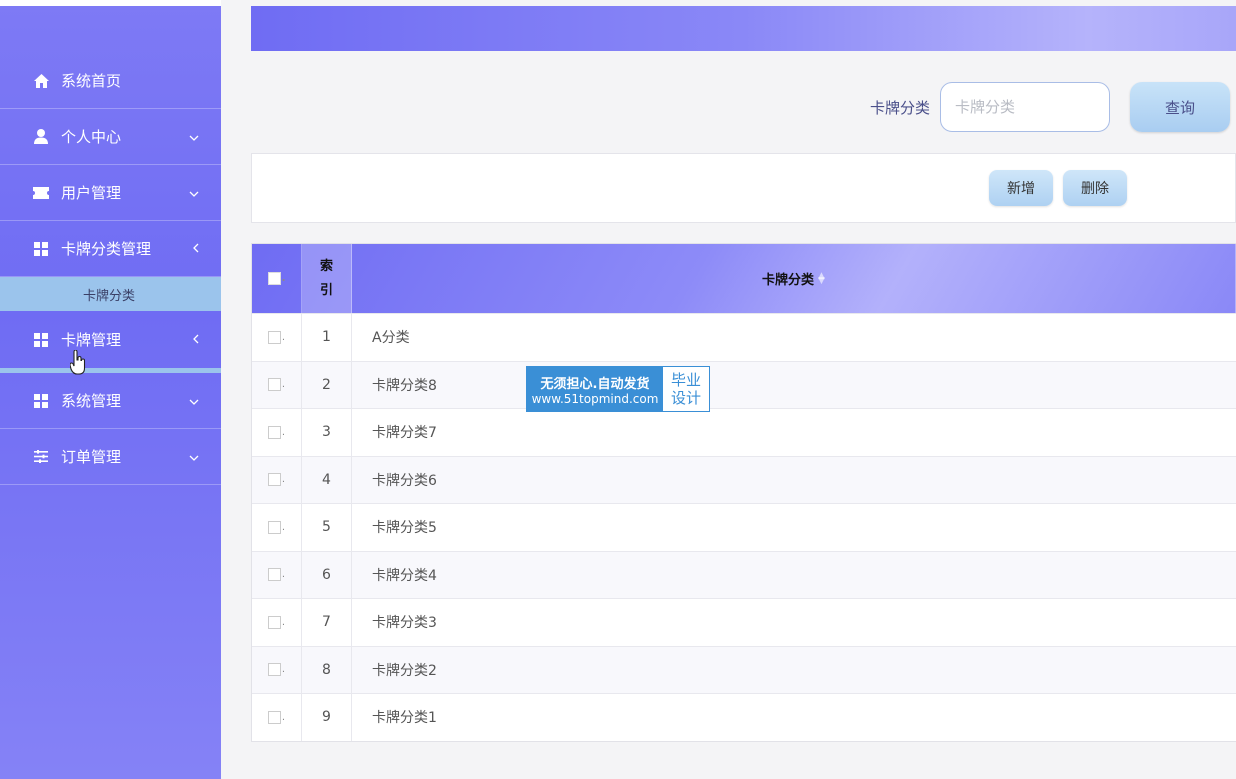 This screenshot has width=1236, height=779. I want to click on sidebar-item-order-management: 订单管理, so click(110, 457).